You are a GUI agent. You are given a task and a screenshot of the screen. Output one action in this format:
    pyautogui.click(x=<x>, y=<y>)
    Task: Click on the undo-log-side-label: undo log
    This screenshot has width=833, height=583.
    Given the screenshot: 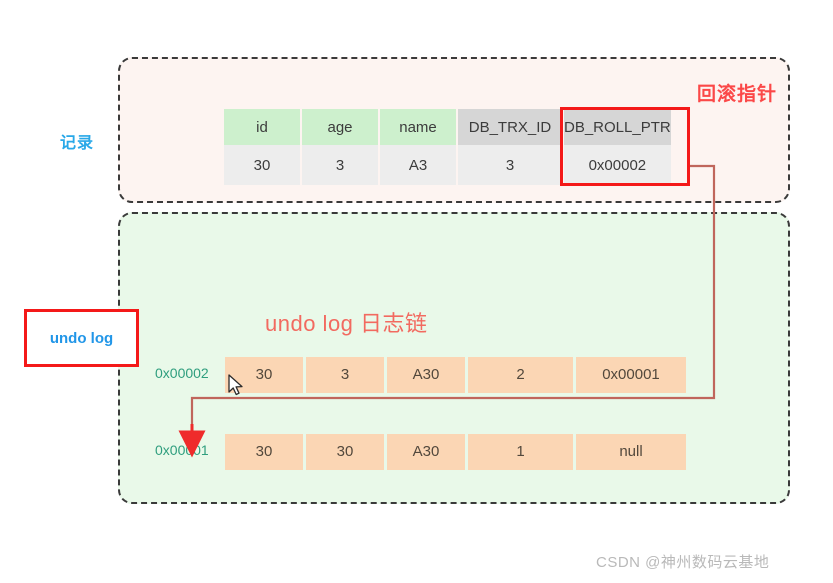 What is the action you would take?
    pyautogui.click(x=81, y=338)
    